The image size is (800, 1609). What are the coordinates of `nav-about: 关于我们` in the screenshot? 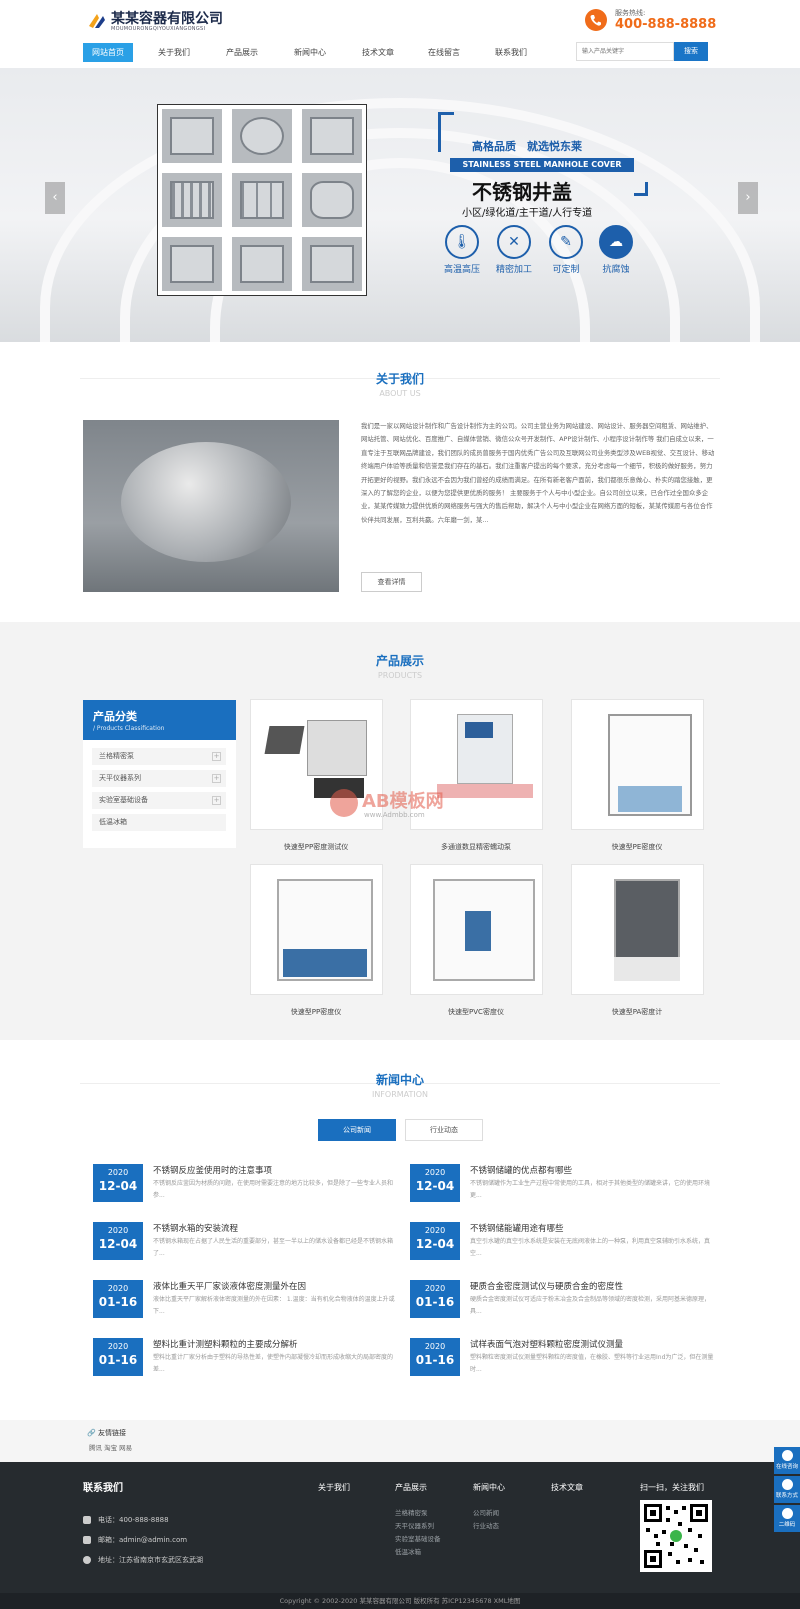 It's located at (174, 52).